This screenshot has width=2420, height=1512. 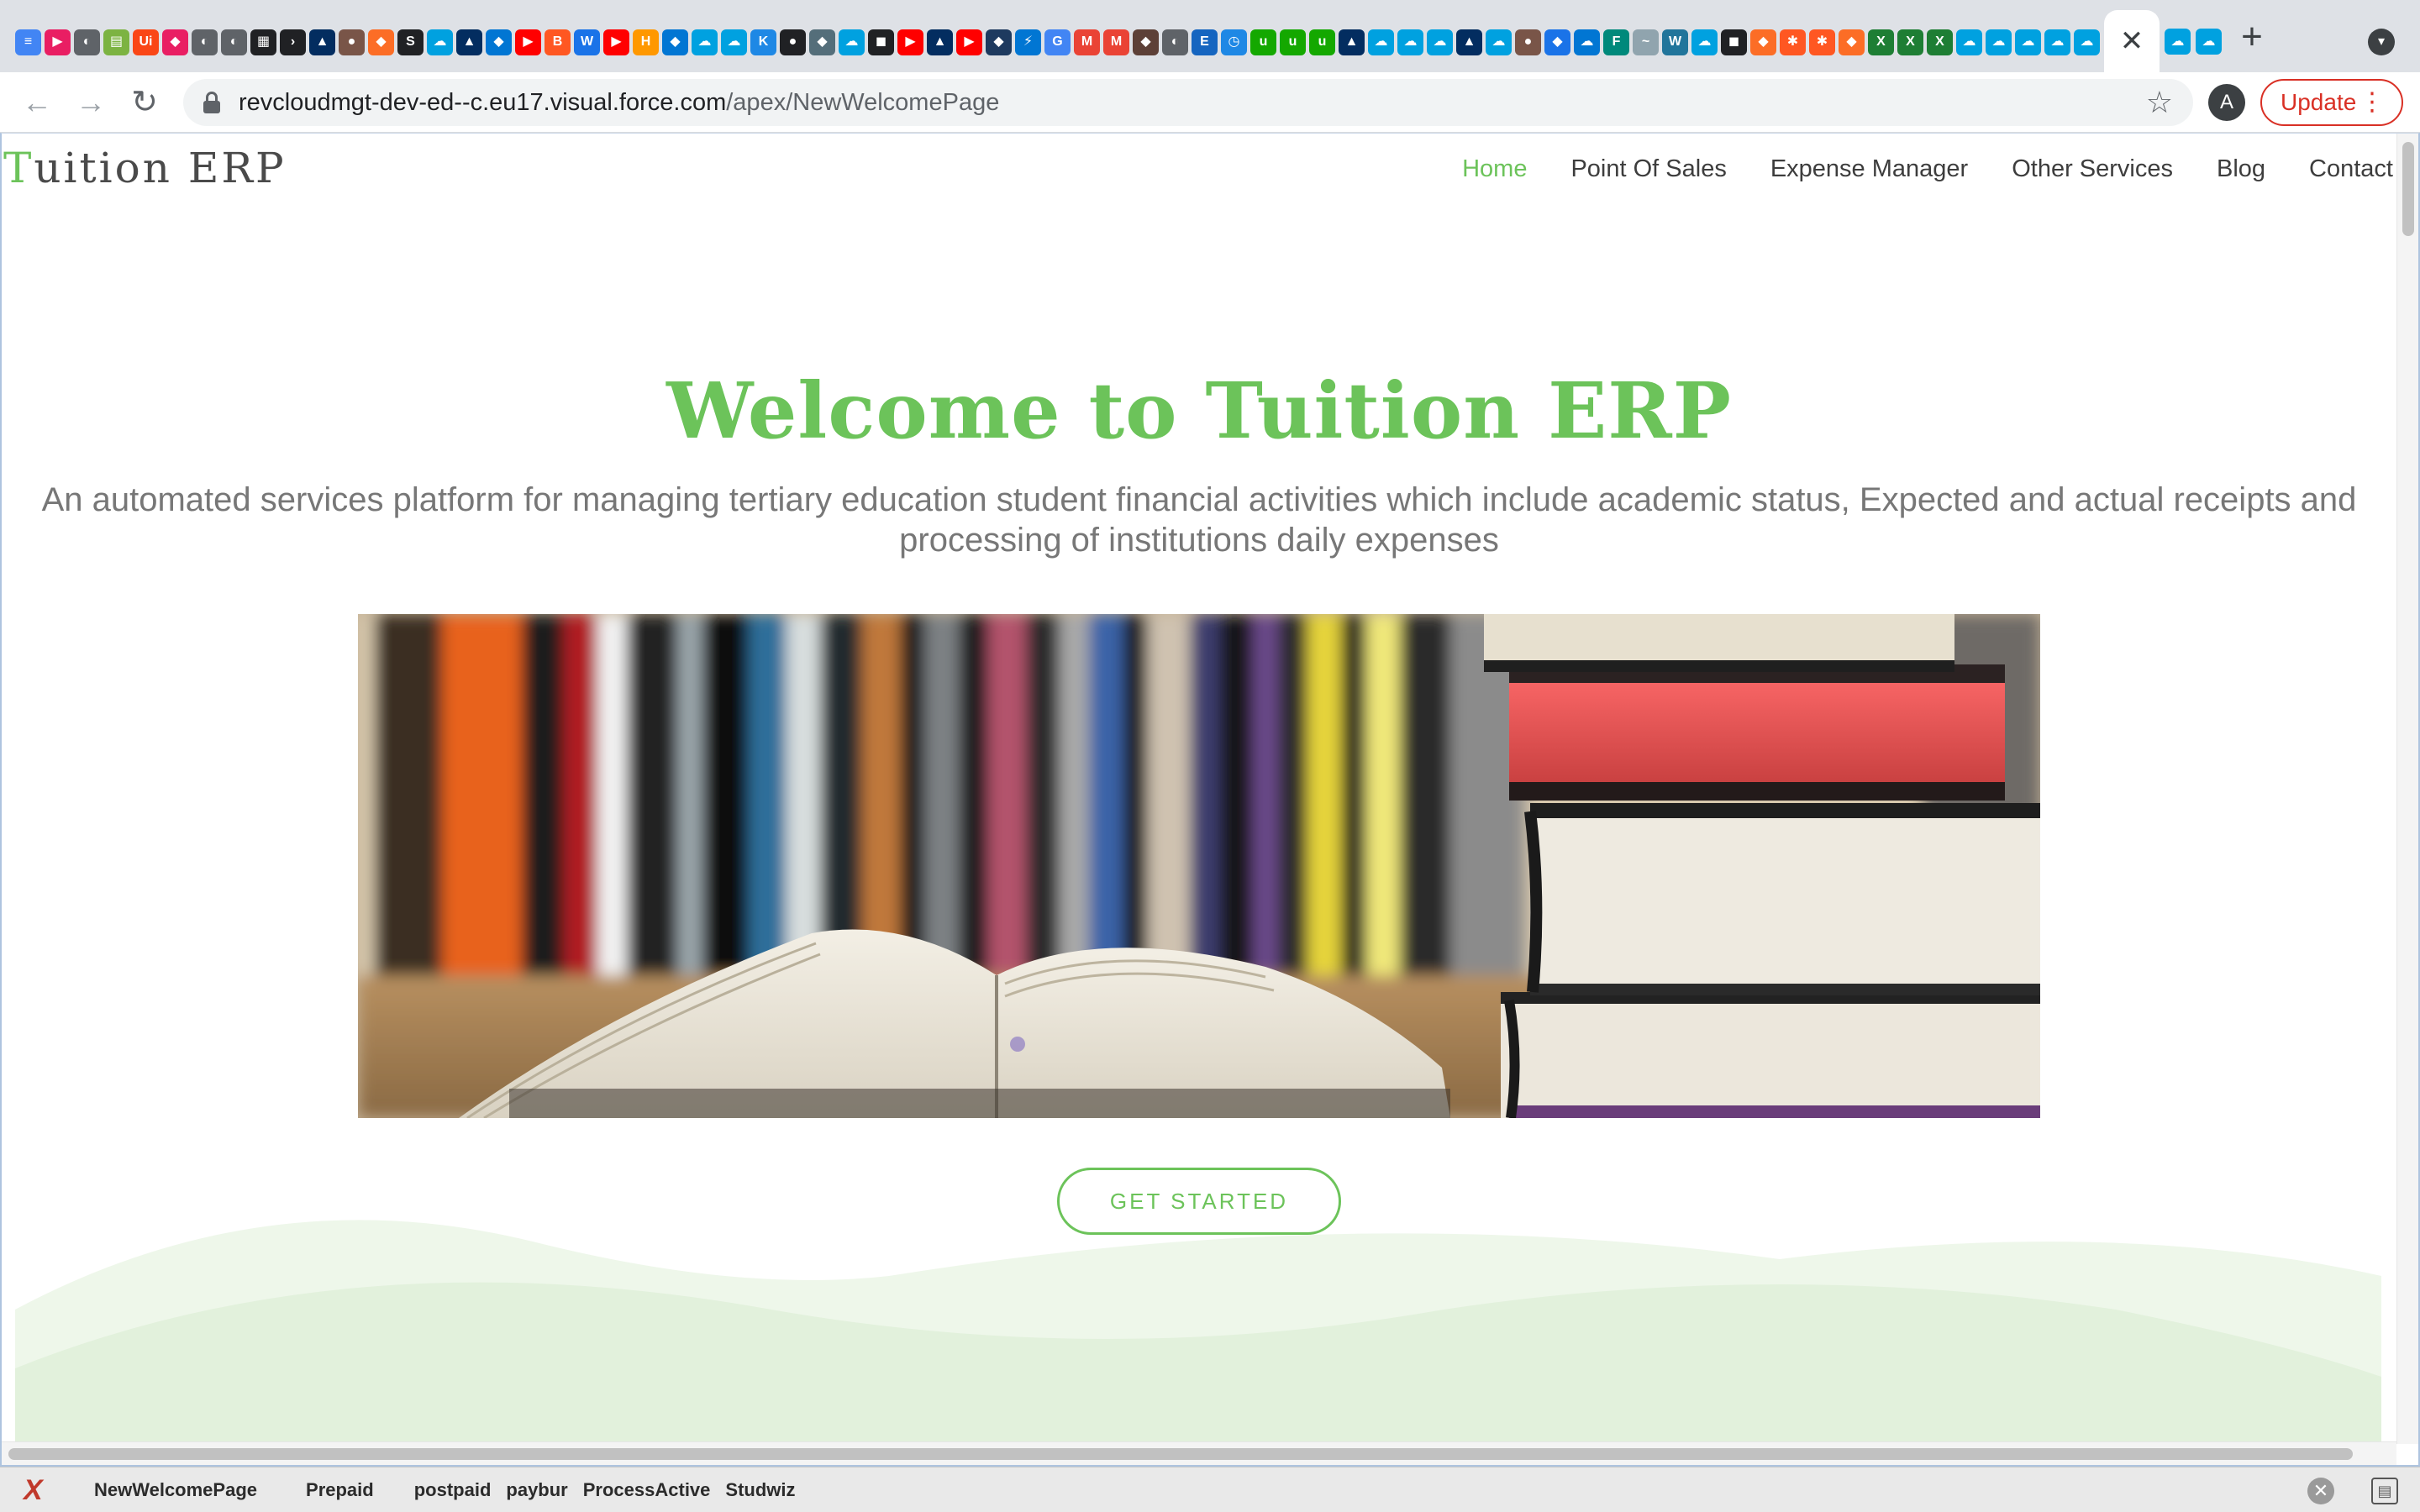 I want to click on ed-icon: E, so click(x=1205, y=42).